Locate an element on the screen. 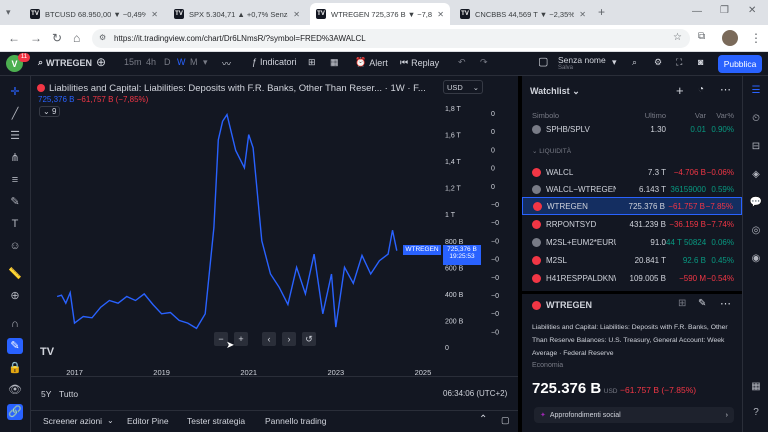 The height and width of the screenshot is (432, 768). zoom-in-icon: ⊕ is located at coordinates (15, 296).